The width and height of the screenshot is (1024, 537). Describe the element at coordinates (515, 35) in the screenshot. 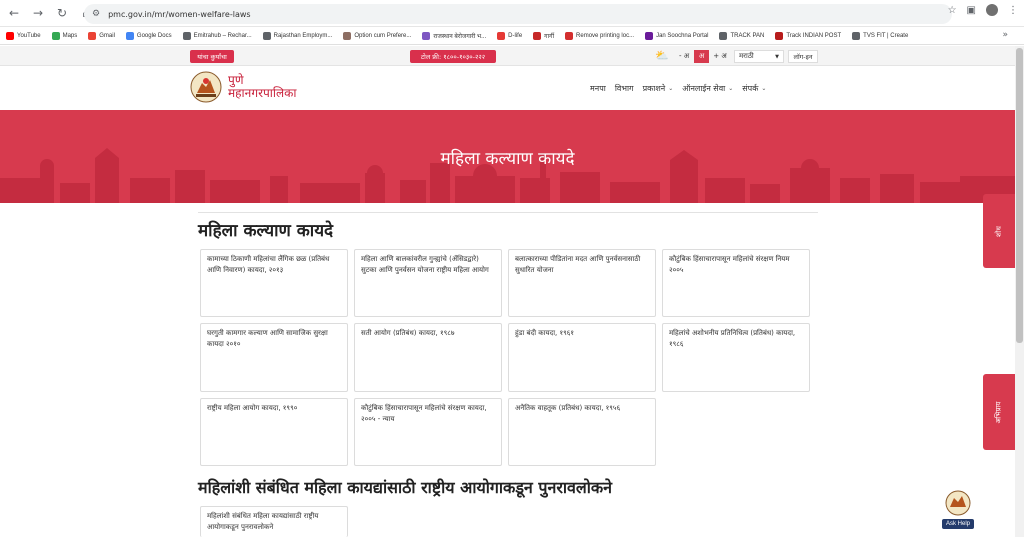

I see `bookmark-label: D-life` at that location.